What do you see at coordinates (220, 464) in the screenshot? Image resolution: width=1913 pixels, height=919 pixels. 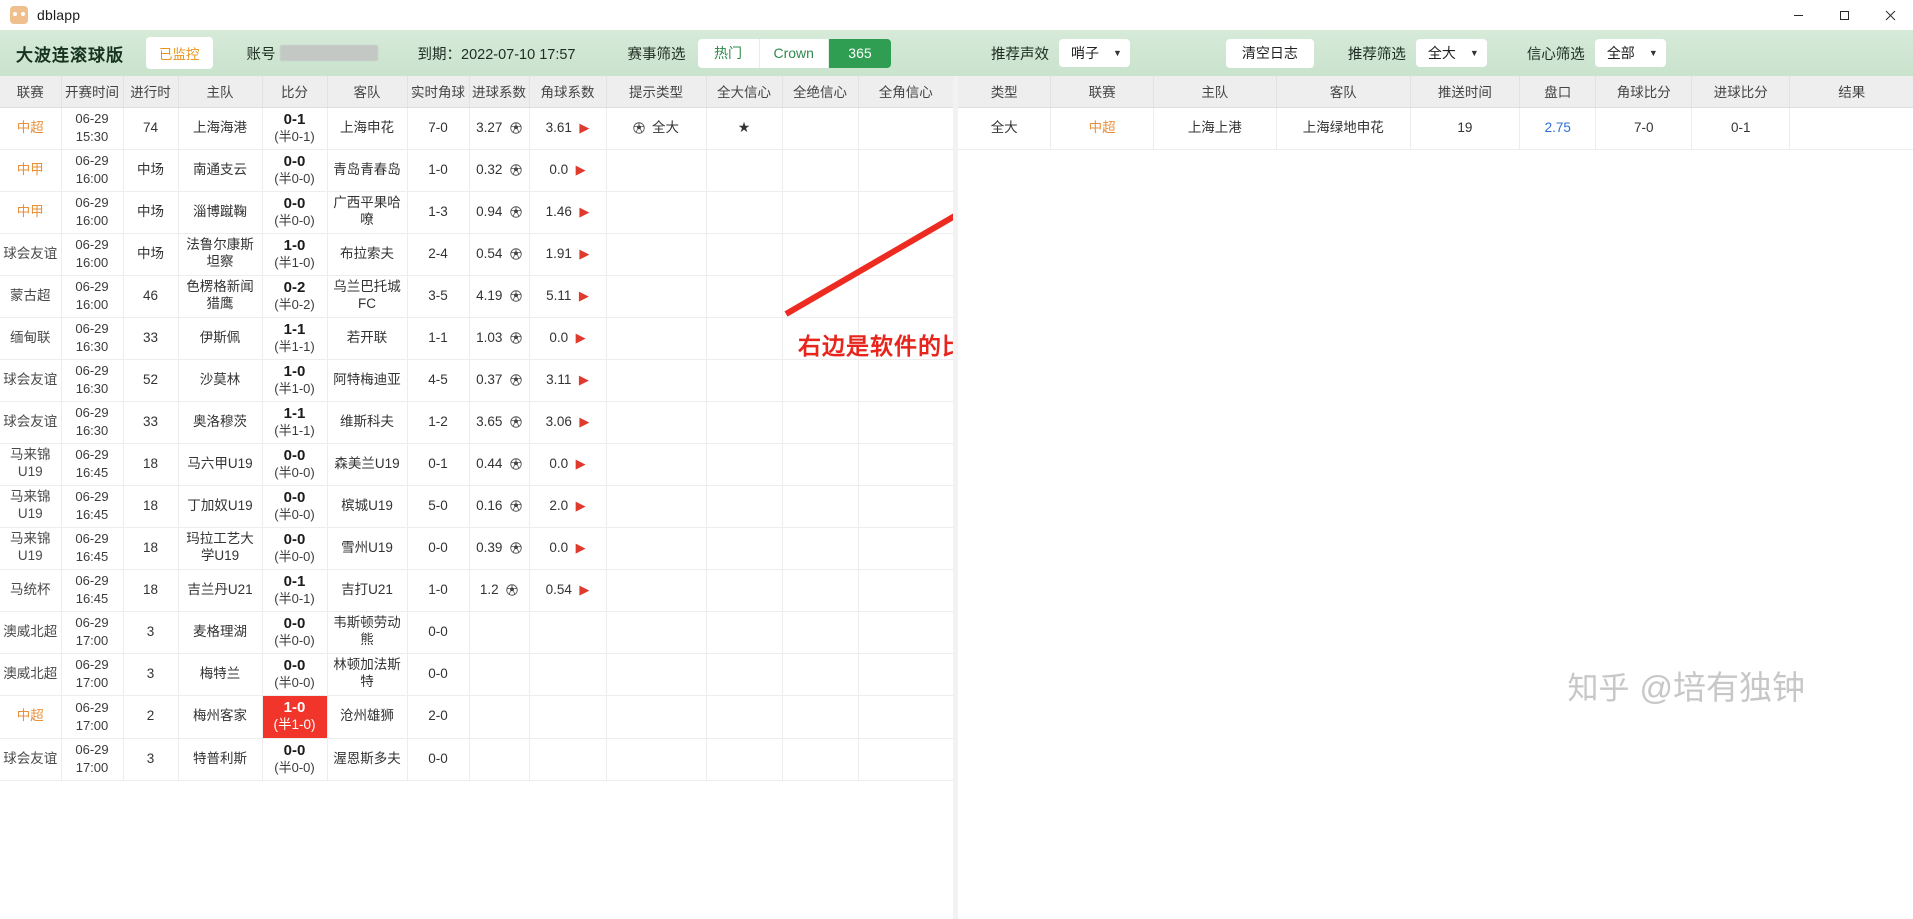 I see `cell-home-team: 马六甲U19` at bounding box center [220, 464].